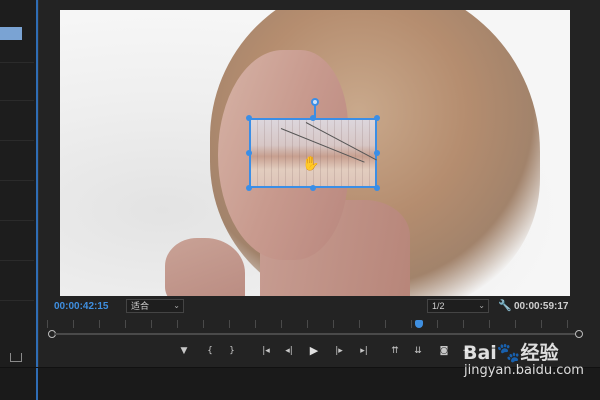 The height and width of the screenshot is (400, 600). Describe the element at coordinates (266, 351) in the screenshot. I see `go-to-in-icon: |◂` at that location.